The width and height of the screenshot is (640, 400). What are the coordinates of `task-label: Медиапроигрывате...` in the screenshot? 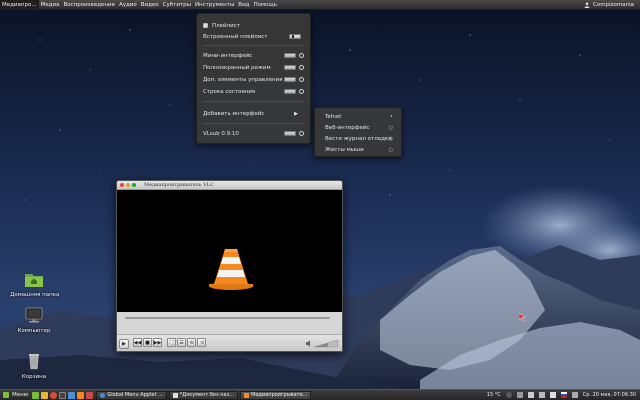 It's located at (279, 395).